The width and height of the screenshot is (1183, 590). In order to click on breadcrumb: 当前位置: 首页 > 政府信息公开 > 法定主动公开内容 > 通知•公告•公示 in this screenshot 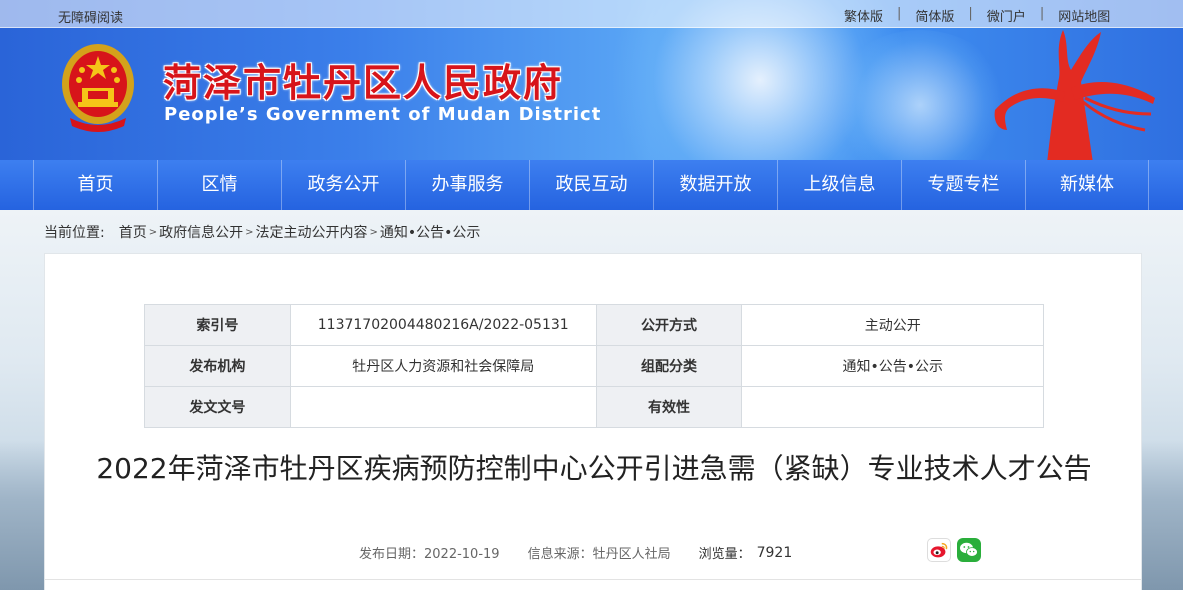, I will do `click(262, 232)`.